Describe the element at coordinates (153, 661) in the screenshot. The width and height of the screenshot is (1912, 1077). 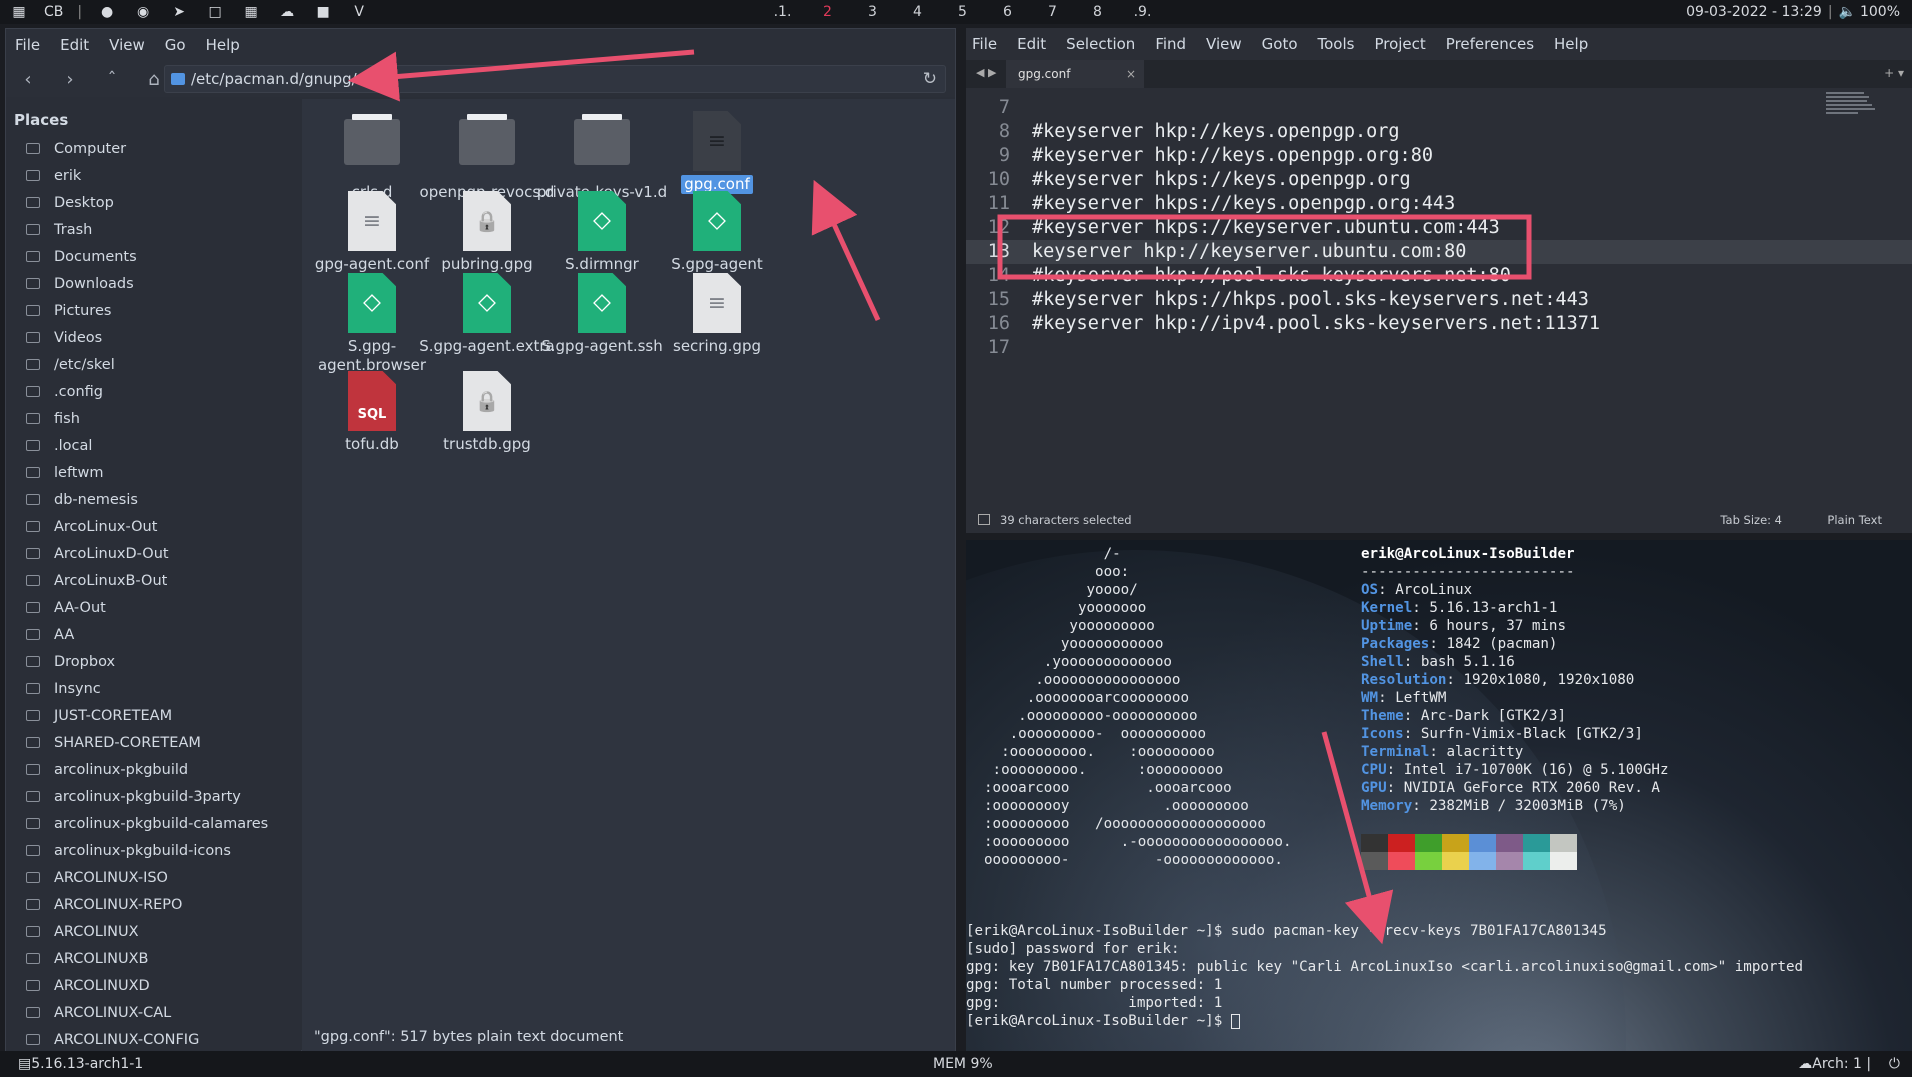
I see `place-item: Dropbox` at that location.